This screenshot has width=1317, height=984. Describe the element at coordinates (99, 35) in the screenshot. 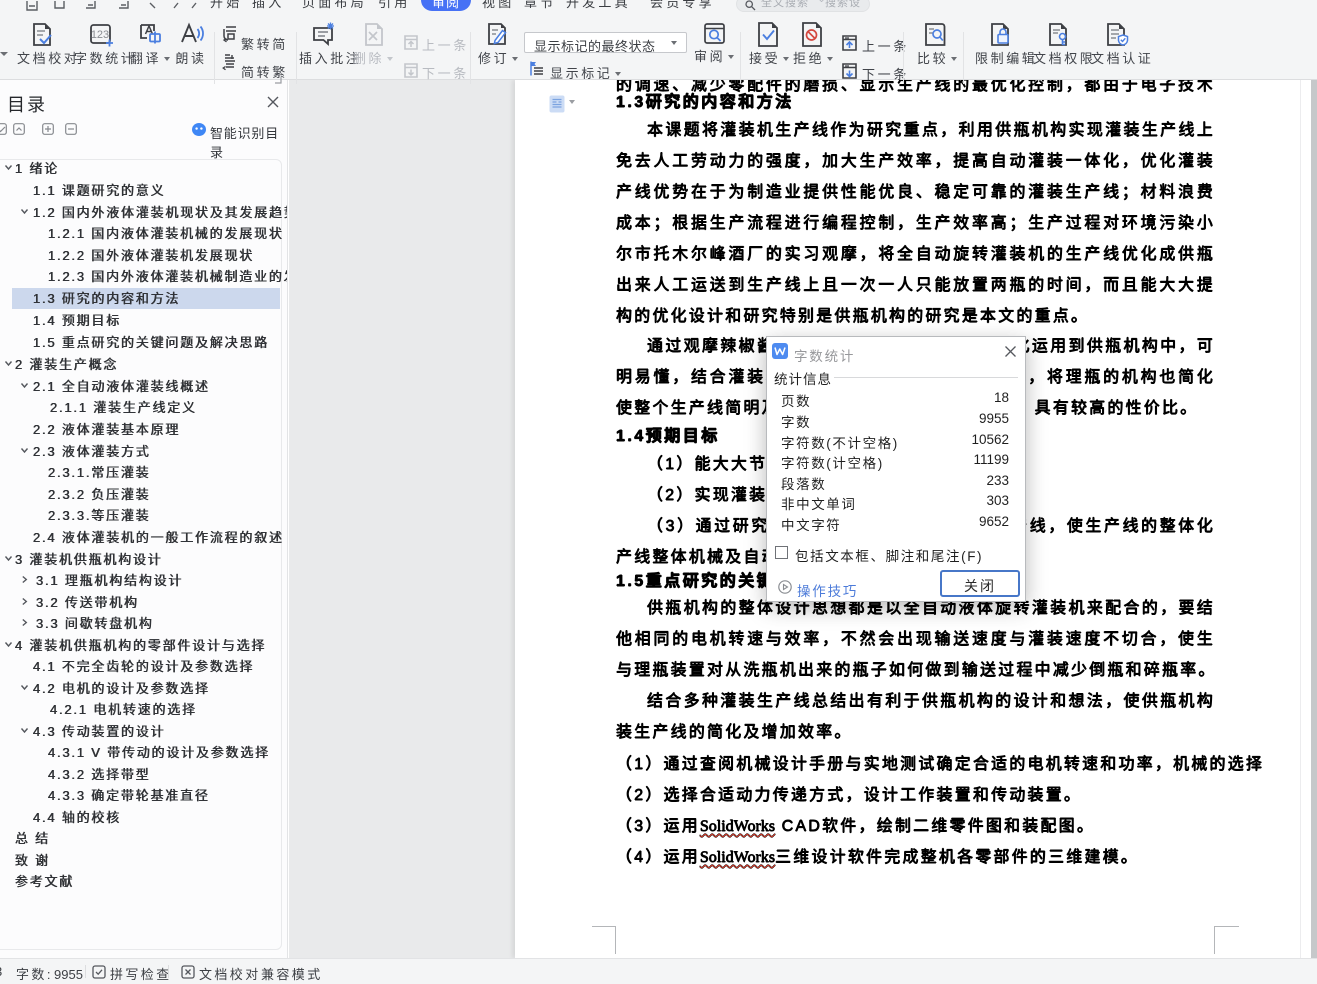

I see `svg-text: 123` at that location.